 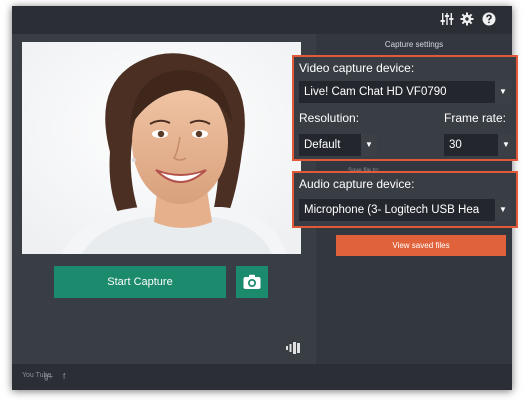 I want to click on resolution-dropdown: Default ▼, so click(x=338, y=145).